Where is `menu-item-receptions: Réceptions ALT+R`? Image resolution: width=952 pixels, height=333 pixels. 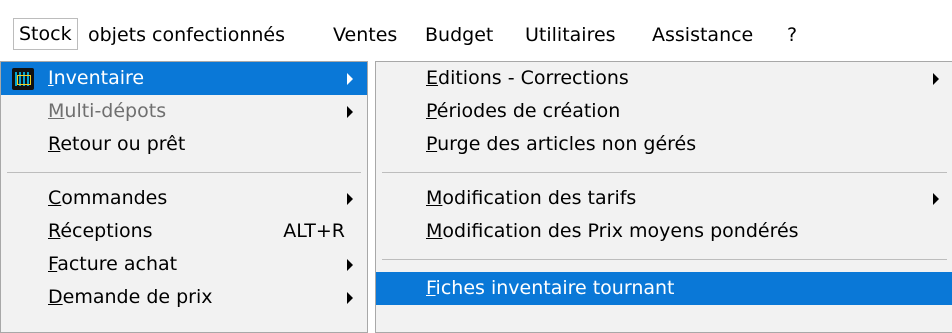
menu-item-receptions: Réceptions ALT+R is located at coordinates (184, 231).